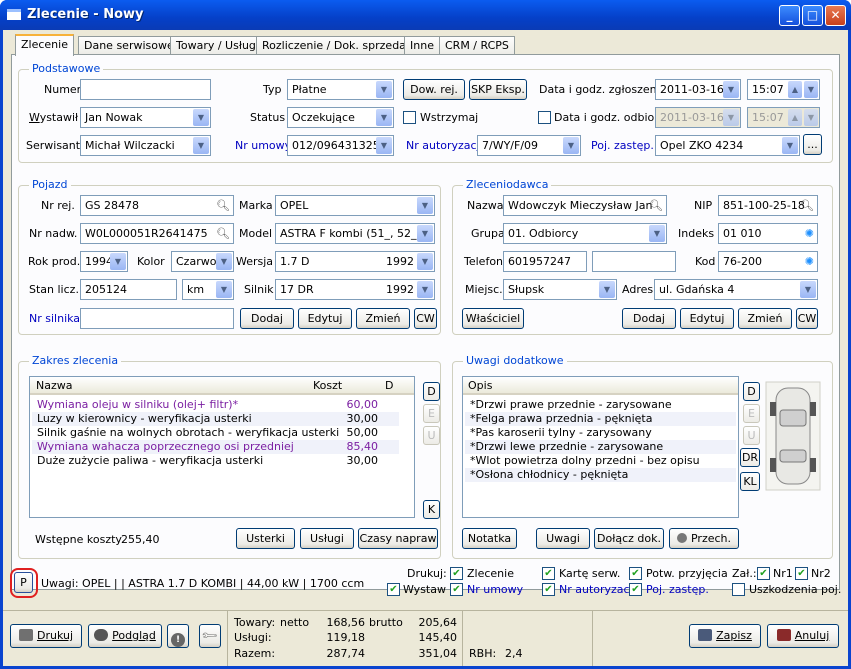  I want to click on data-odbioru-checkbox, so click(544, 117).